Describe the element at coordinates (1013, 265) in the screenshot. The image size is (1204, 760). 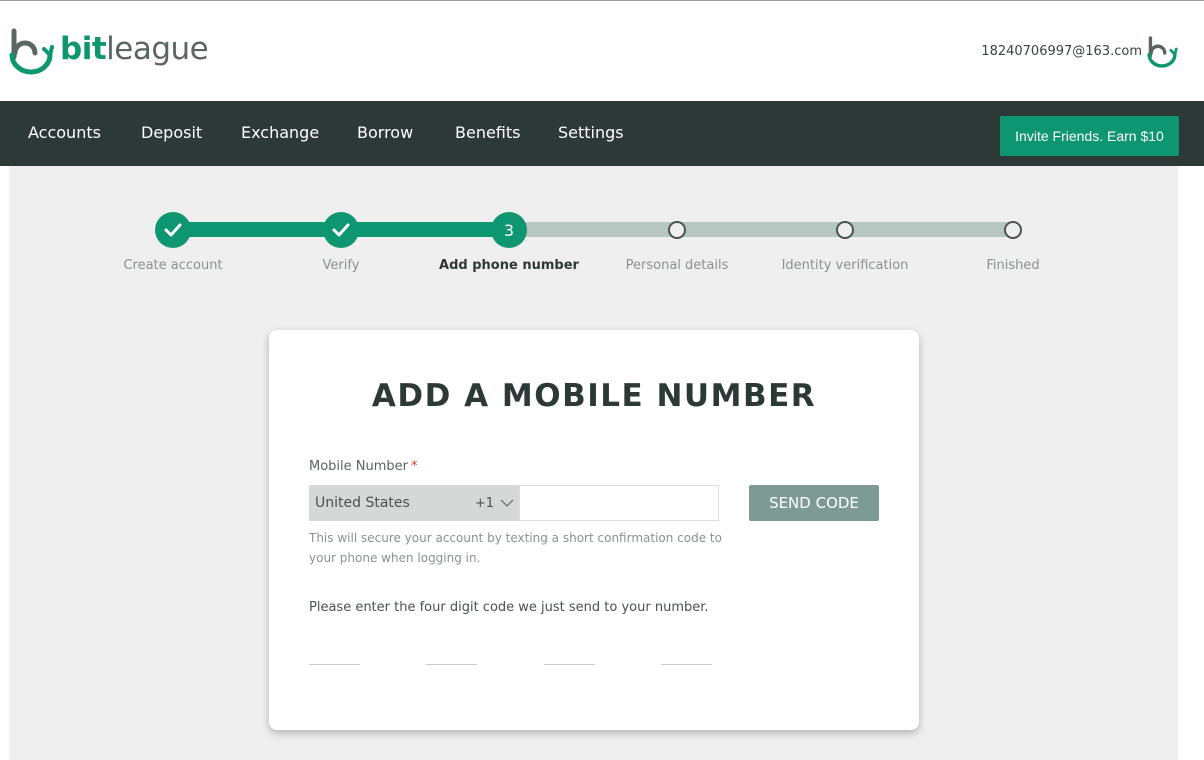
I see `step-6-label: Finished` at that location.